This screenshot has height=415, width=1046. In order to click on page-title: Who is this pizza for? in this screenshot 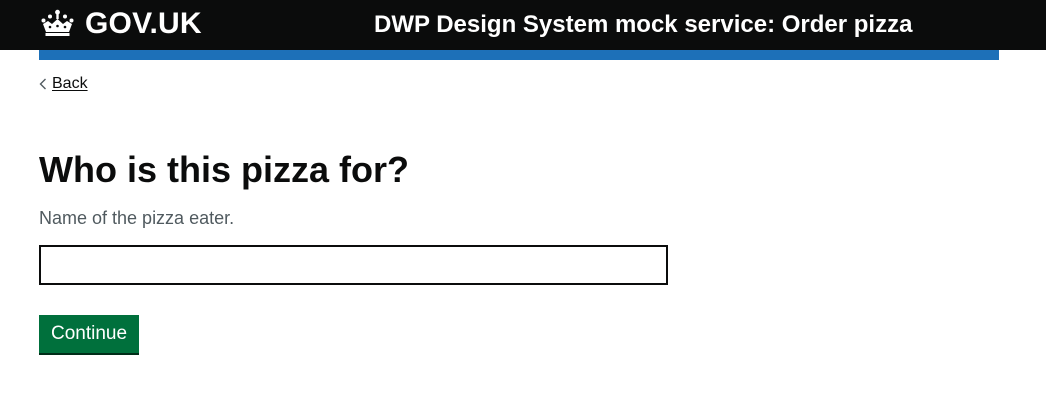, I will do `click(224, 169)`.